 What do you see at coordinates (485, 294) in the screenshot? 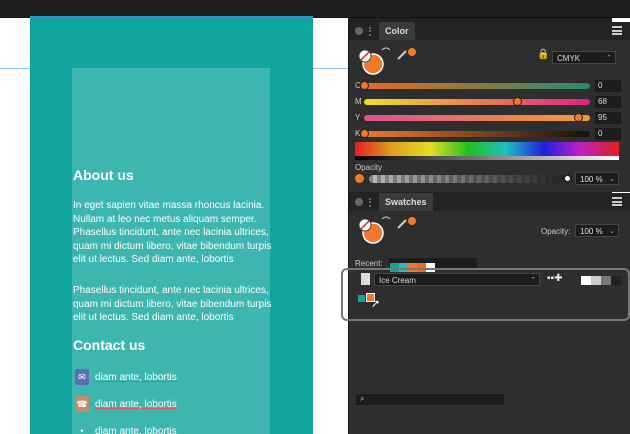
I see `highlight-box` at bounding box center [485, 294].